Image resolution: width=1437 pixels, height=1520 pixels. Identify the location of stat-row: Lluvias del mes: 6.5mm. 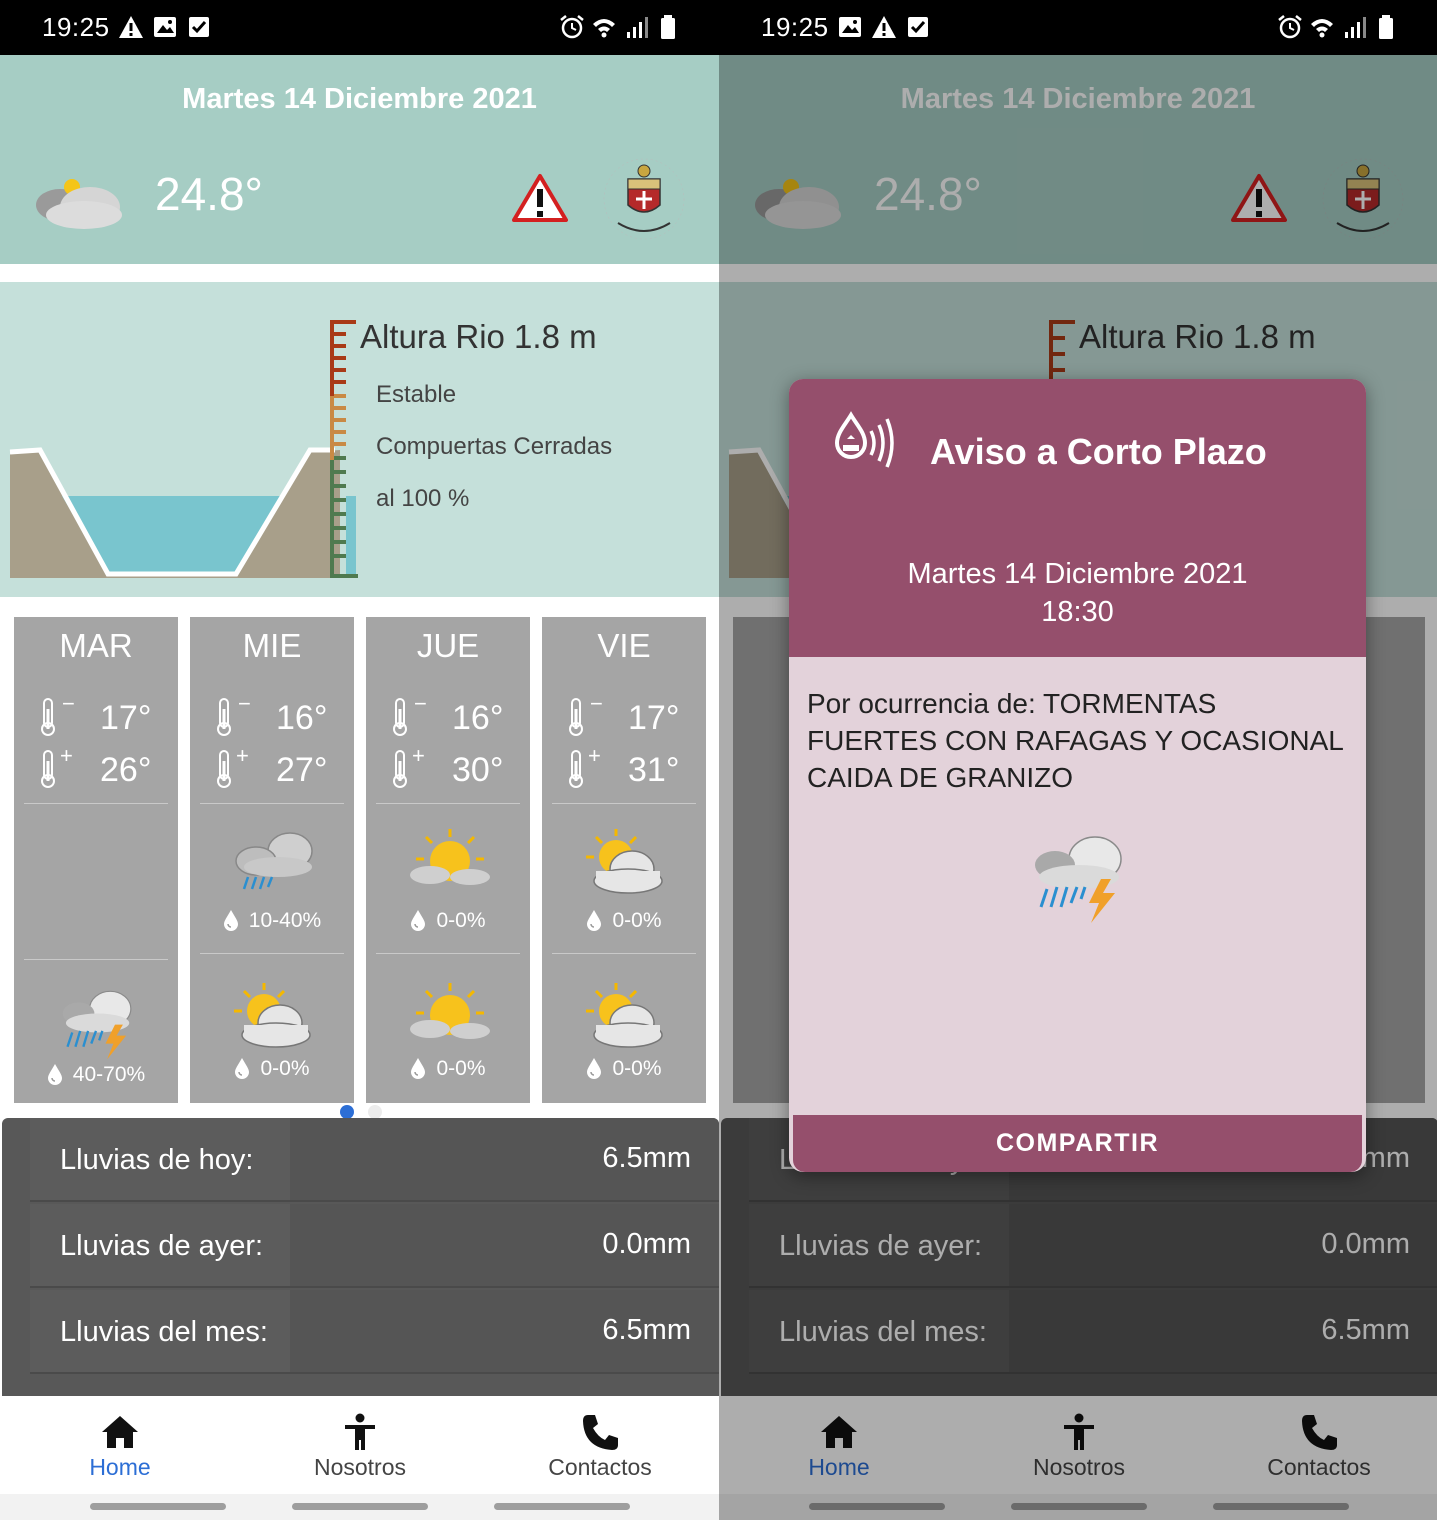
(374, 1332).